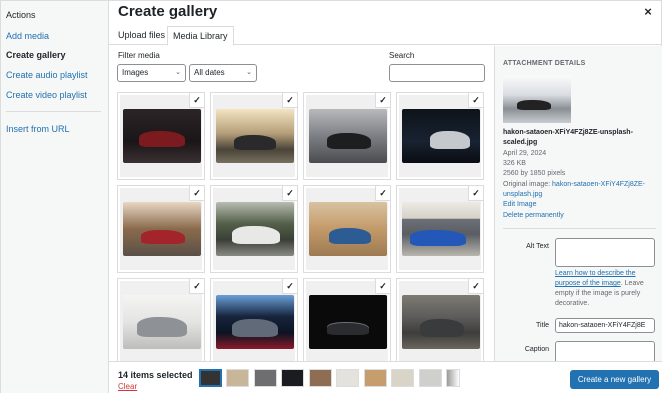 This screenshot has height=393, width=662. Describe the element at coordinates (46, 95) in the screenshot. I see `menu-item-create-video-playlist: Create video playlist` at that location.